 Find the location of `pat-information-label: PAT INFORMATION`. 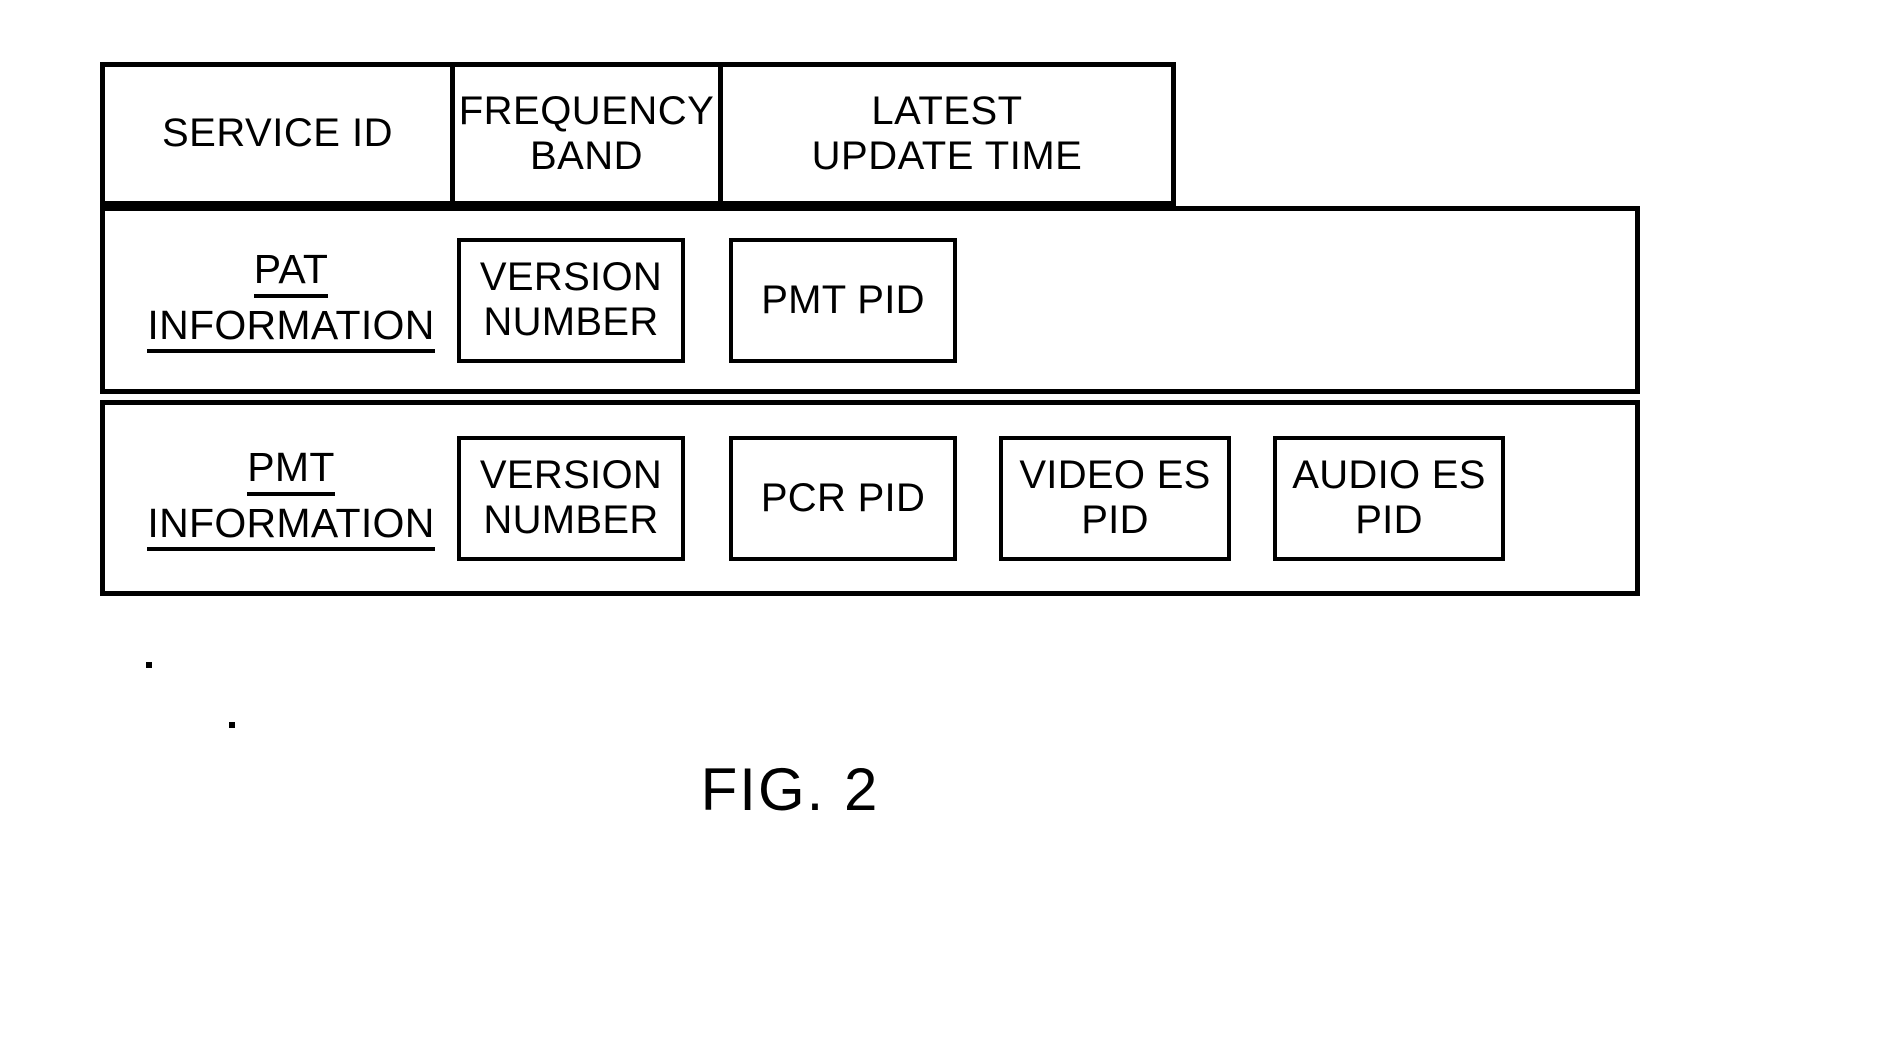

pat-information-label: PAT INFORMATION is located at coordinates (279, 300).